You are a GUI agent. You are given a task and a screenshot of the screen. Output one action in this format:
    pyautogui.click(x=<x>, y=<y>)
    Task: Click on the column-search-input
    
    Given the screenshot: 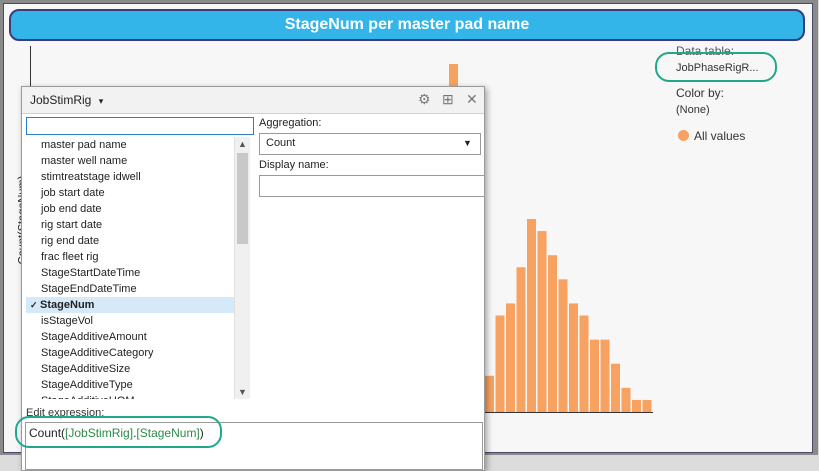 What is the action you would take?
    pyautogui.click(x=140, y=126)
    